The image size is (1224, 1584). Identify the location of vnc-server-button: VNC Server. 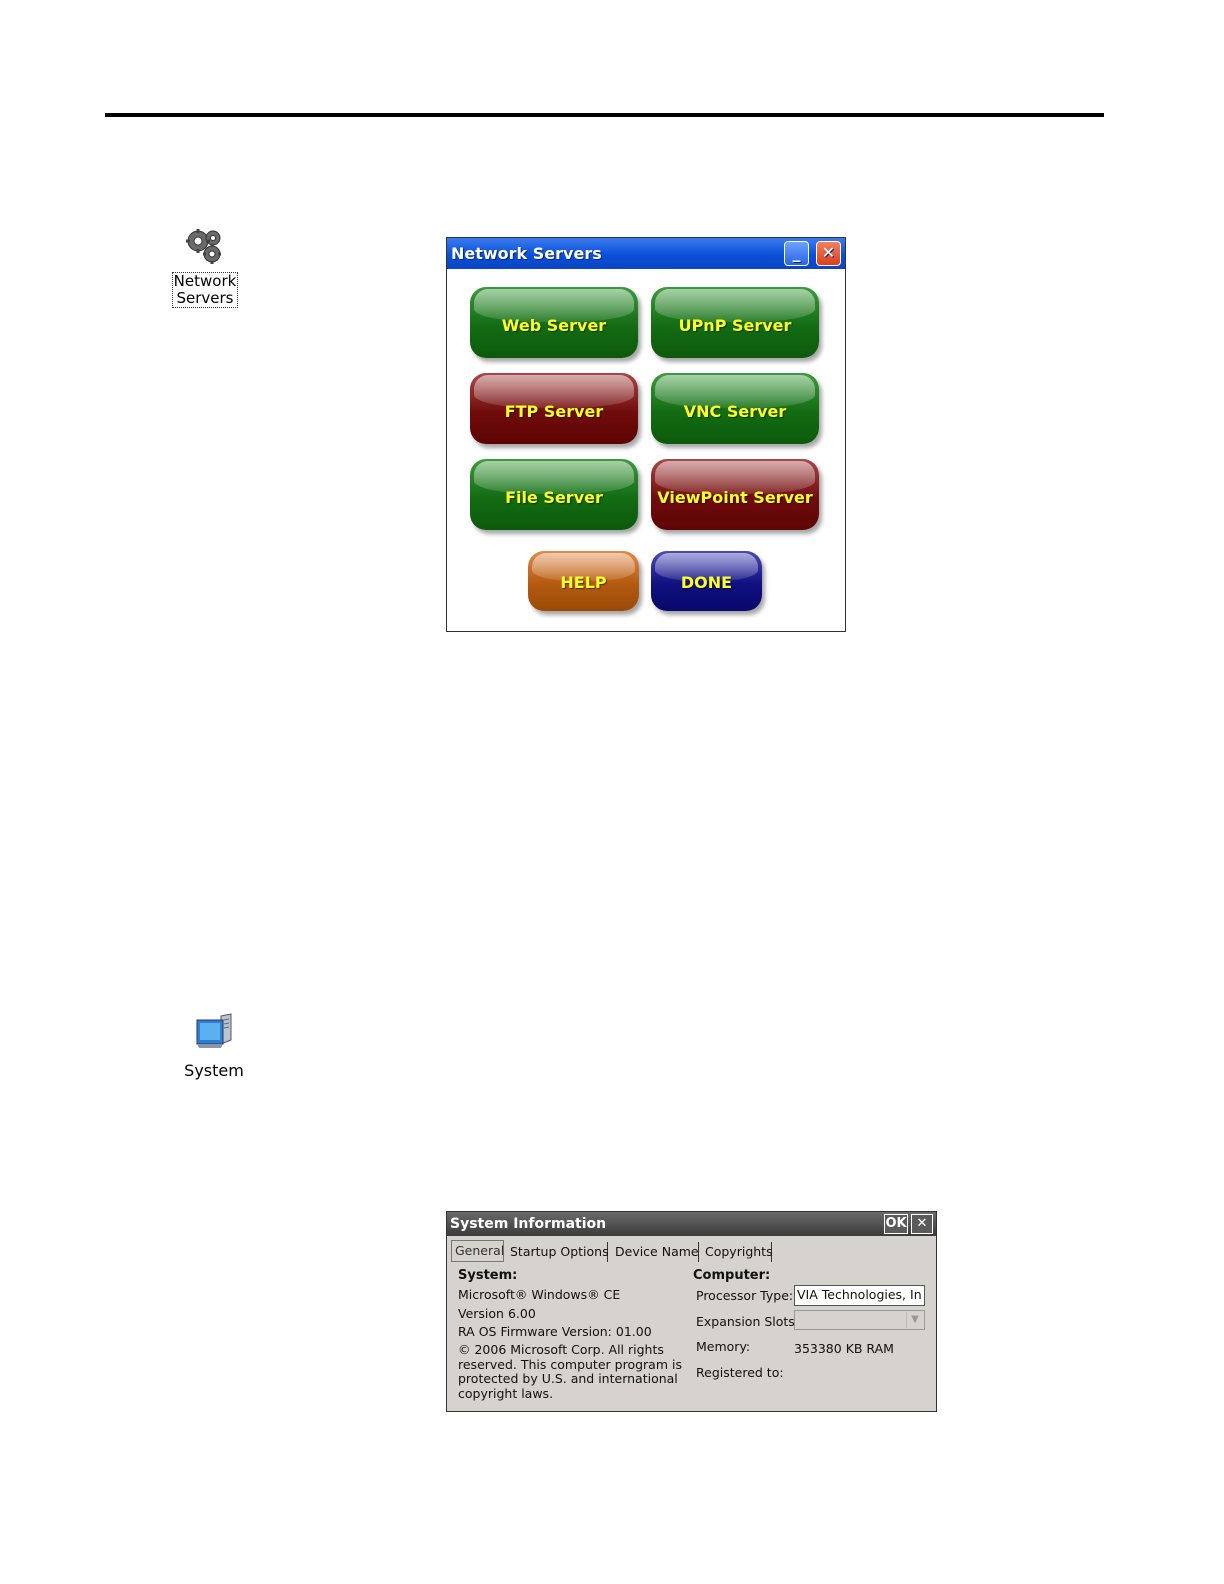
(735, 408).